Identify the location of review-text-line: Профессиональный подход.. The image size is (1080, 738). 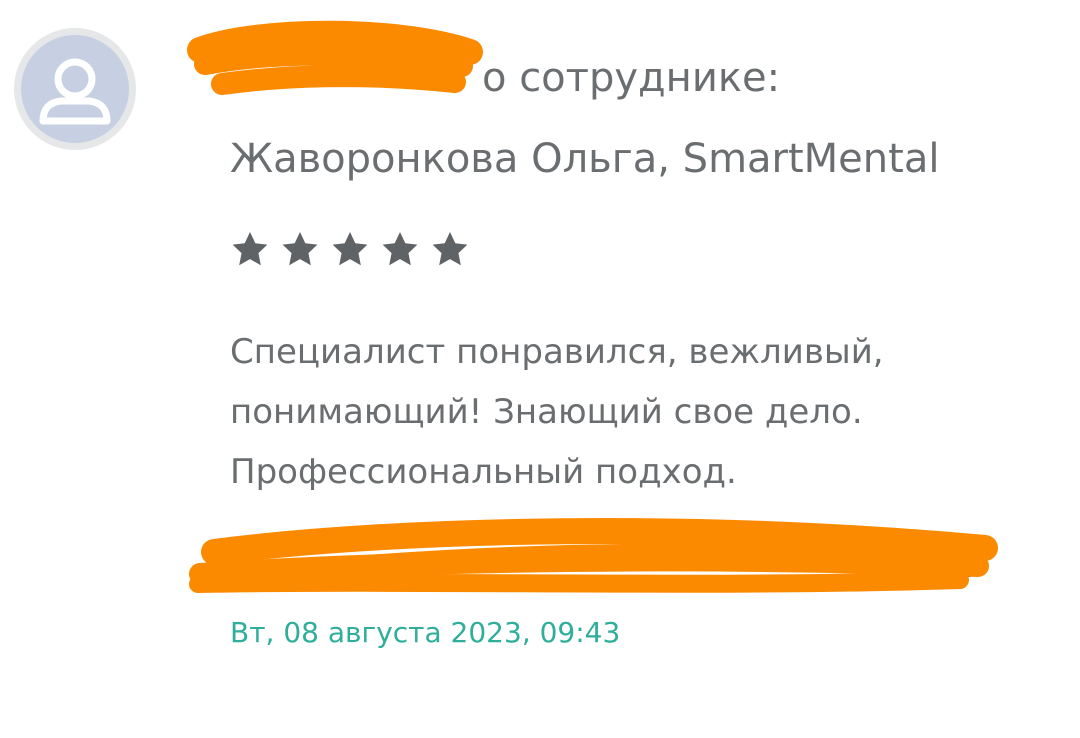
(483, 472).